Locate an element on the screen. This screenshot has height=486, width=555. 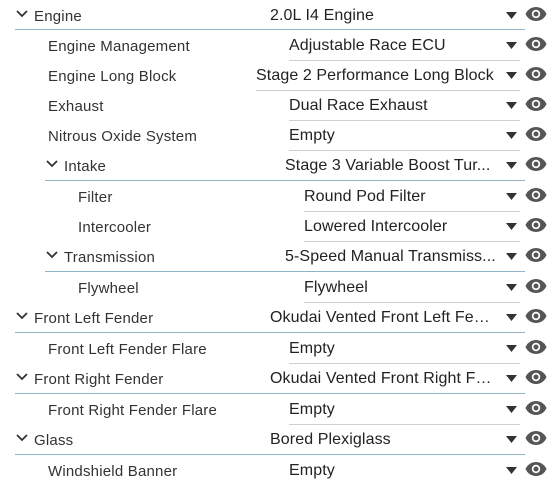
part-row-glass: Glass Bored Plexiglass is located at coordinates (277, 440).